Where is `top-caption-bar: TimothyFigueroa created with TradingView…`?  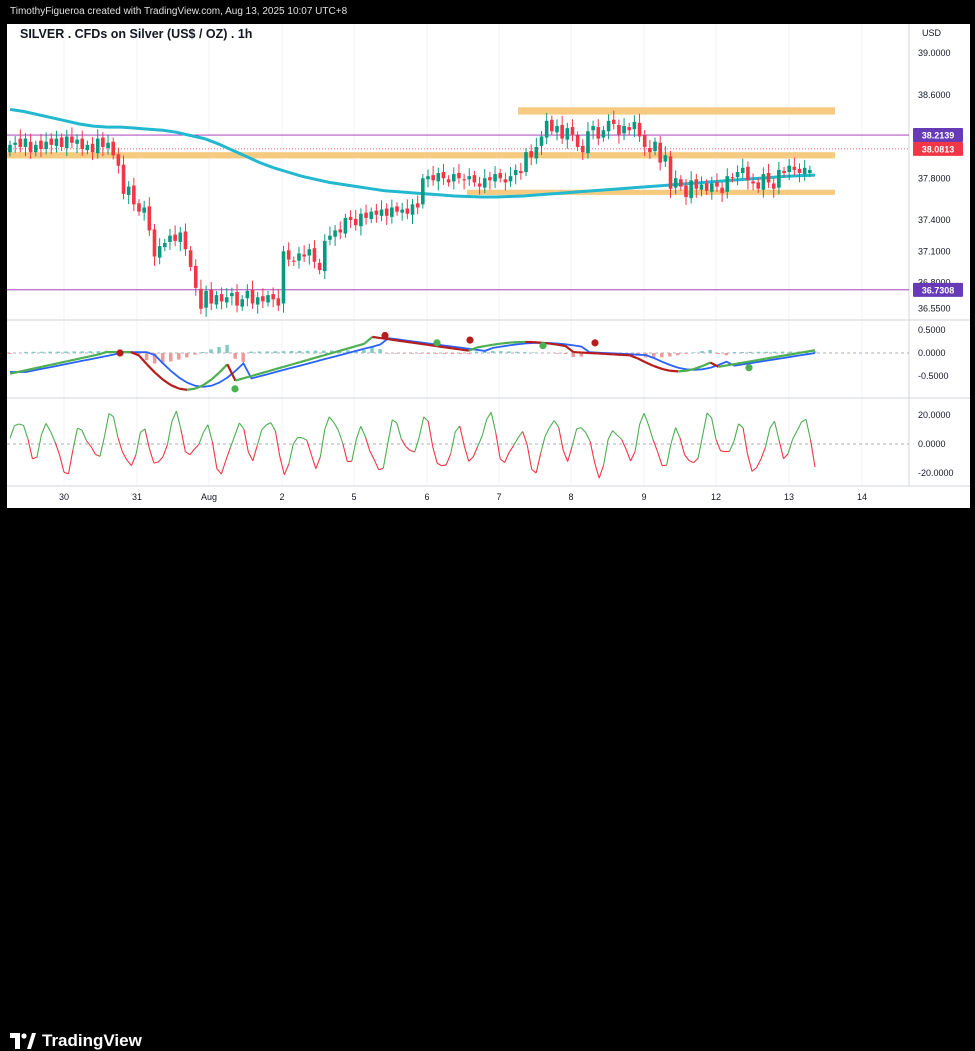 top-caption-bar: TimothyFigueroa created with TradingView… is located at coordinates (487, 12).